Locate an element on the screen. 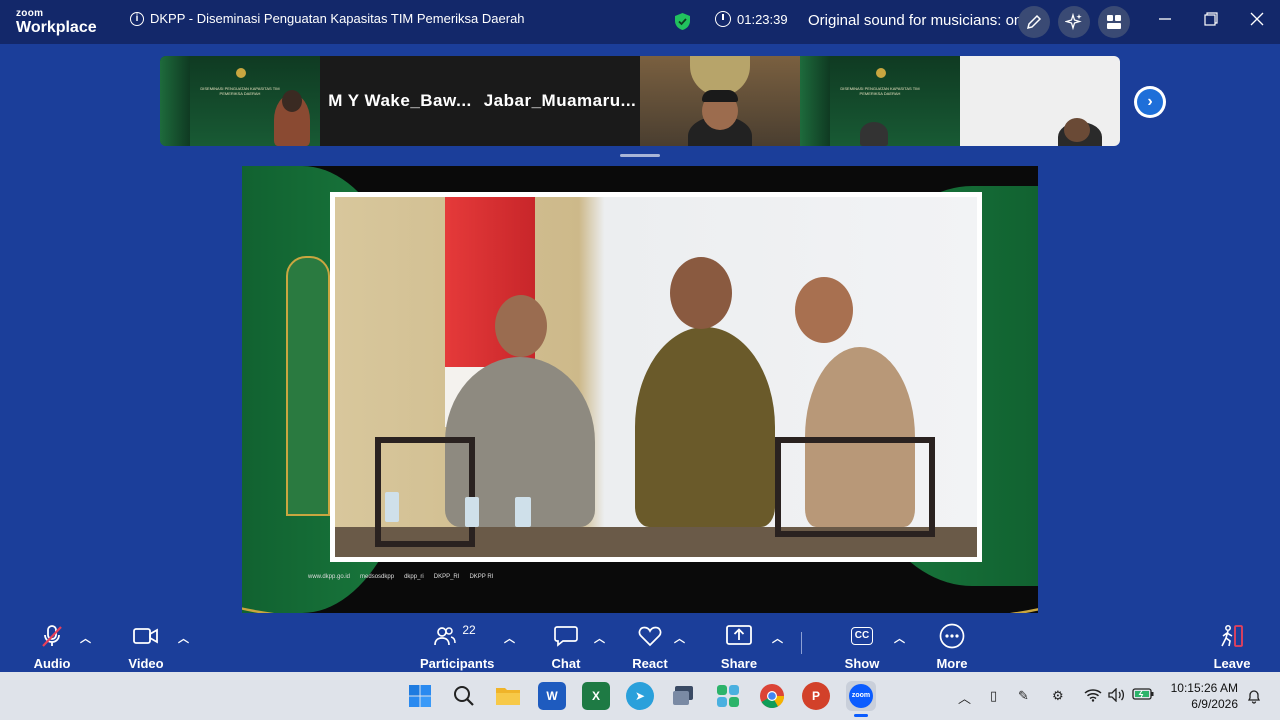 The height and width of the screenshot is (720, 1280). pencil-icon is located at coordinates (1034, 22).